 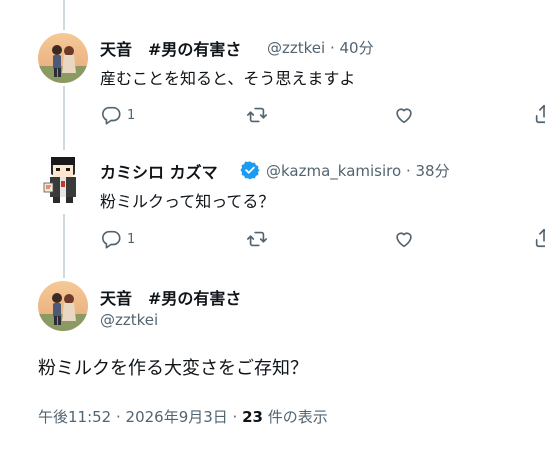 I want to click on tweet-text: 産むことを知ると、そう思えますよ, so click(x=228, y=78).